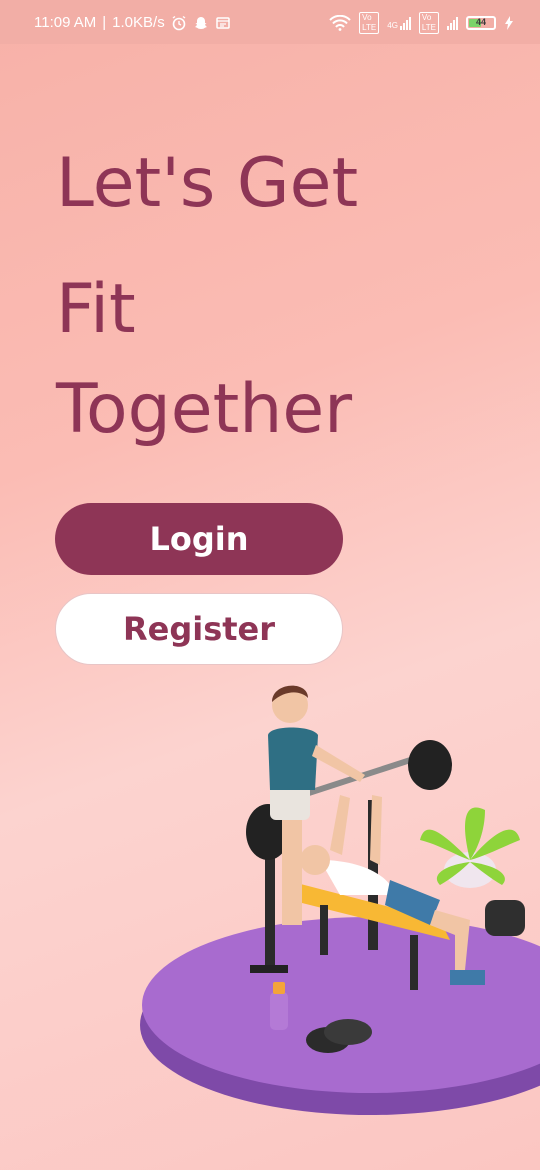 The height and width of the screenshot is (1170, 540). What do you see at coordinates (199, 629) in the screenshot?
I see `register-button: Register` at bounding box center [199, 629].